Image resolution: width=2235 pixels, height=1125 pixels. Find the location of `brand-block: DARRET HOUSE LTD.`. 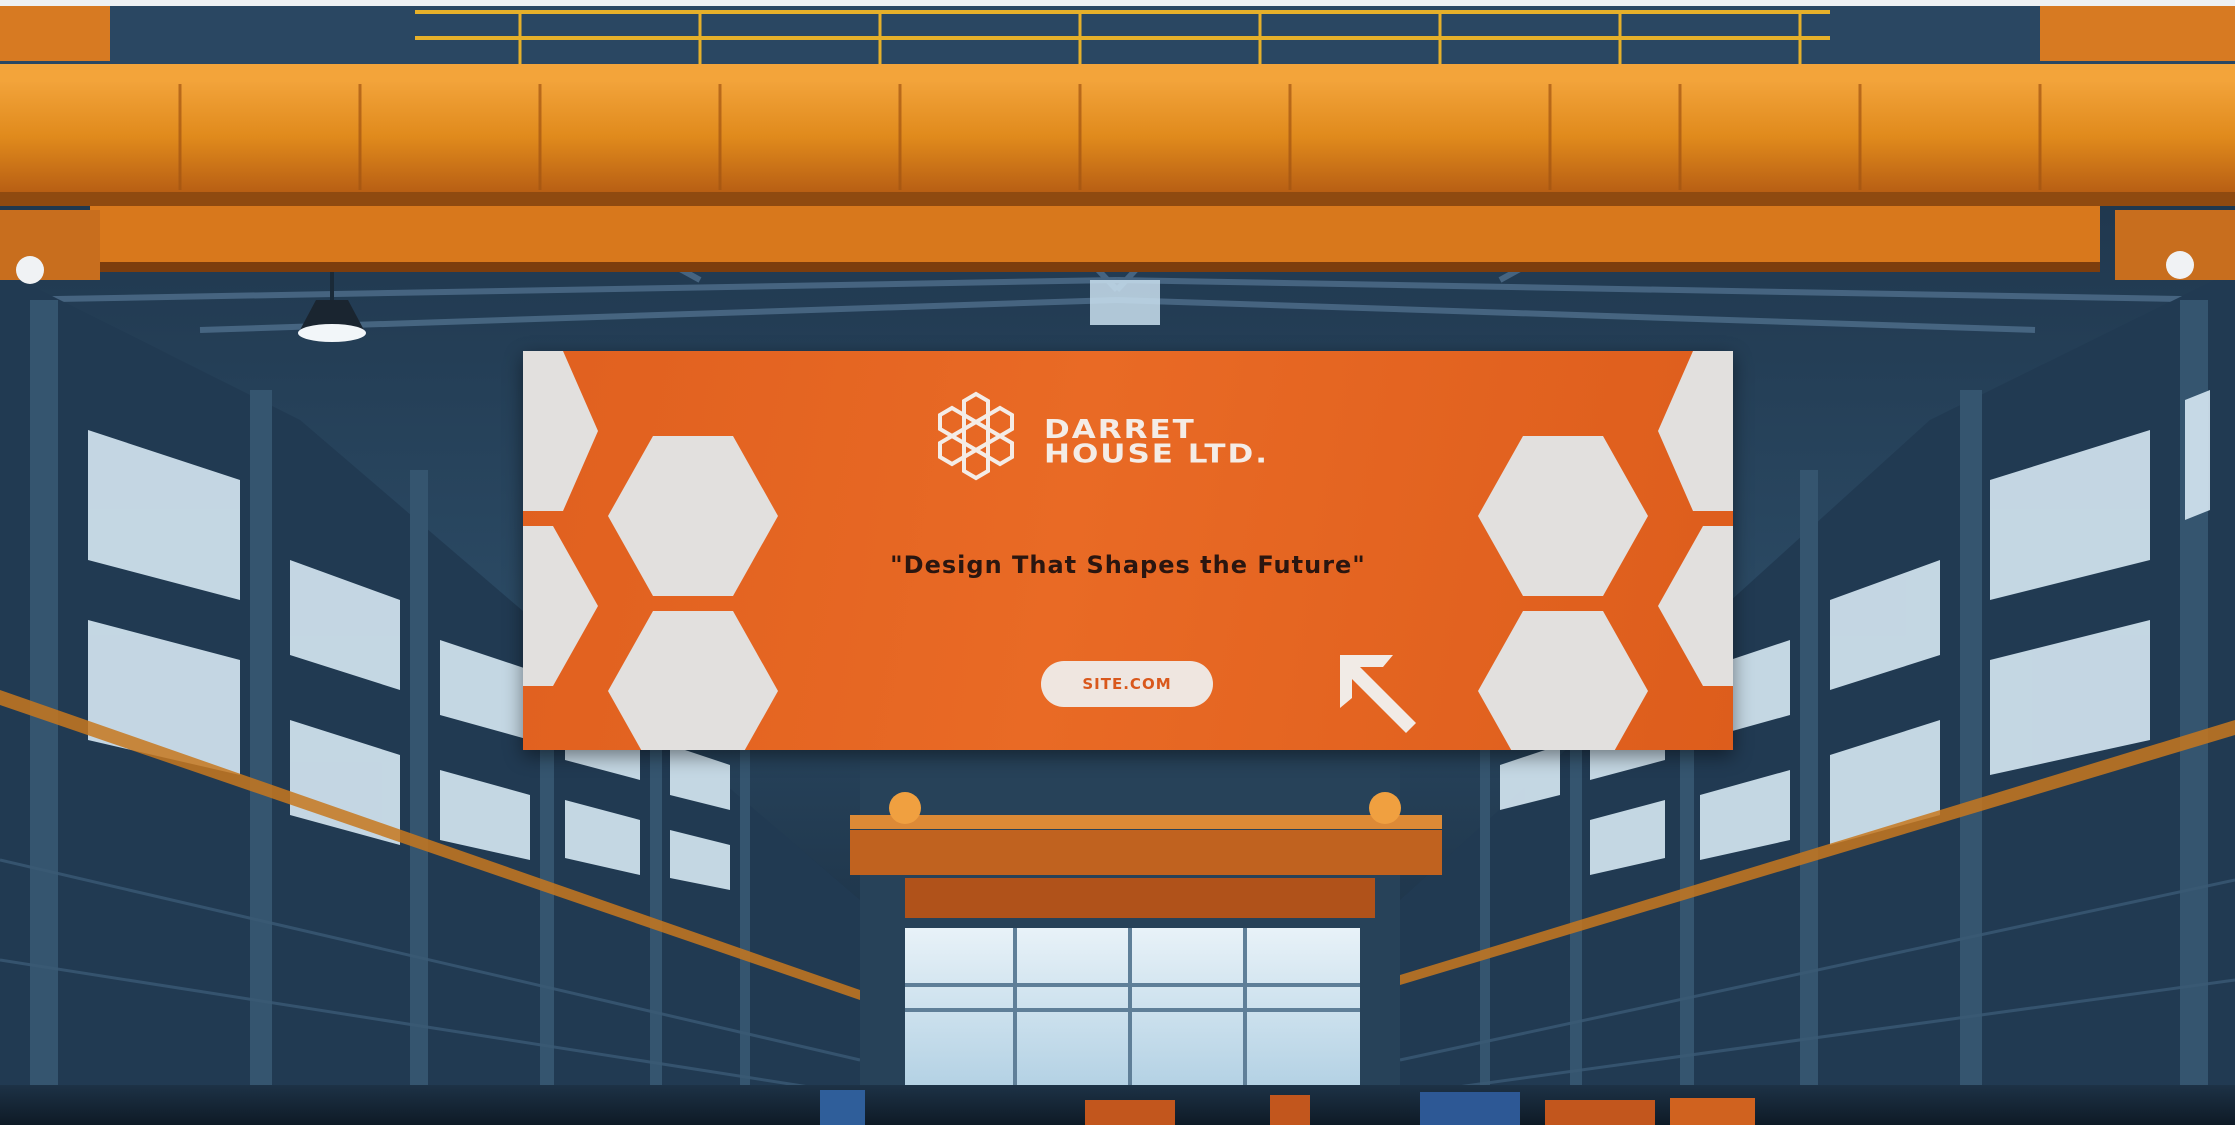

brand-block: DARRET HOUSE LTD. is located at coordinates (1138, 442).